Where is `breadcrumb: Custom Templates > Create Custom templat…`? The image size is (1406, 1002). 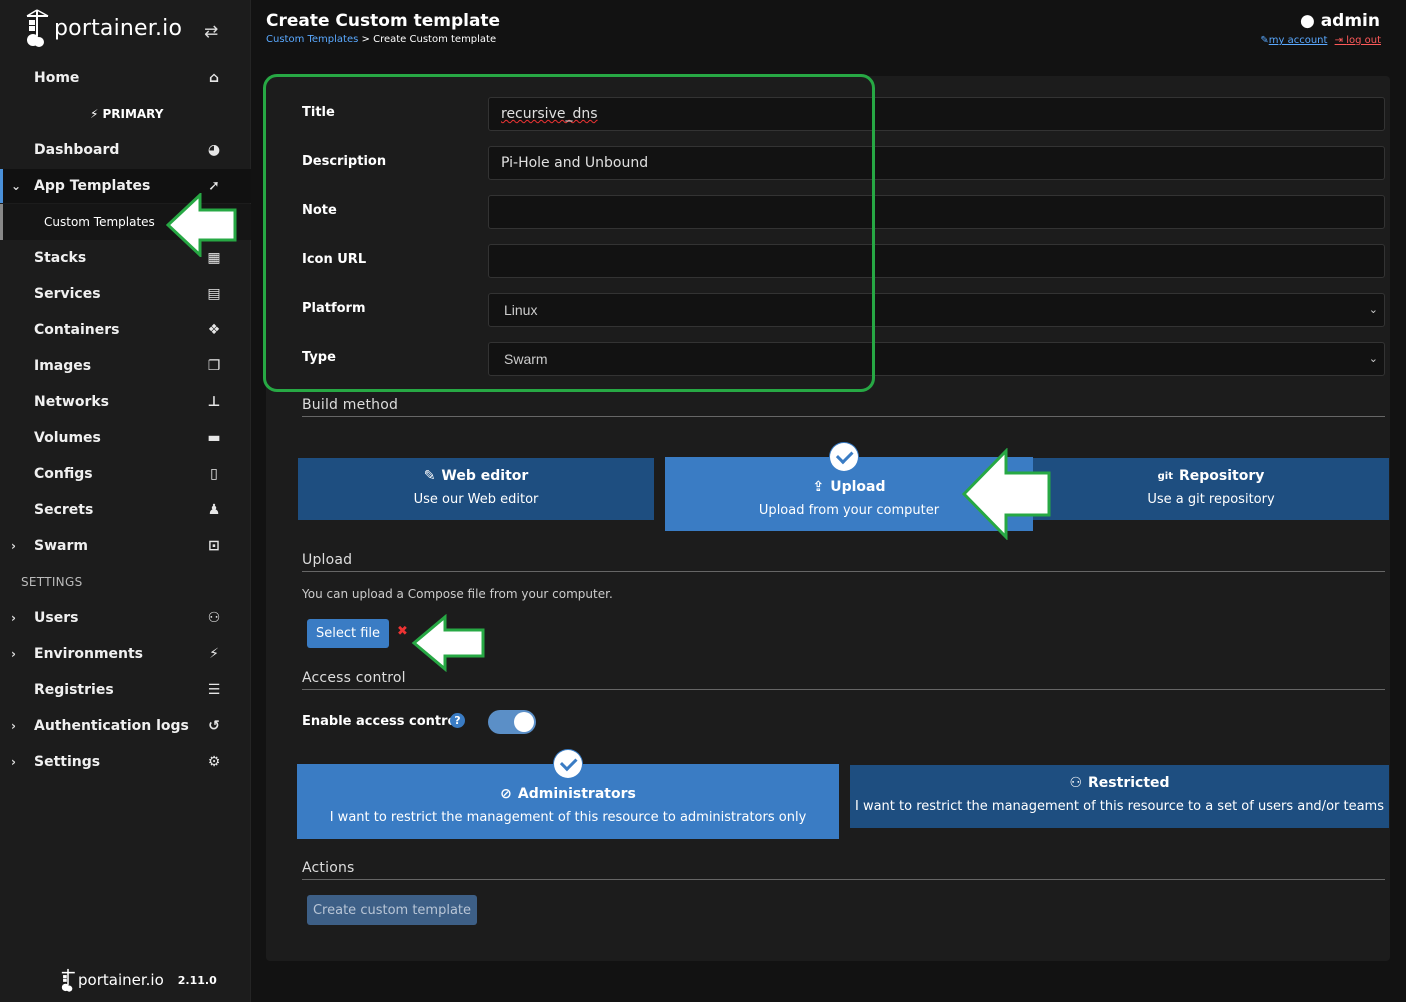 breadcrumb: Custom Templates > Create Custom templat… is located at coordinates (381, 39).